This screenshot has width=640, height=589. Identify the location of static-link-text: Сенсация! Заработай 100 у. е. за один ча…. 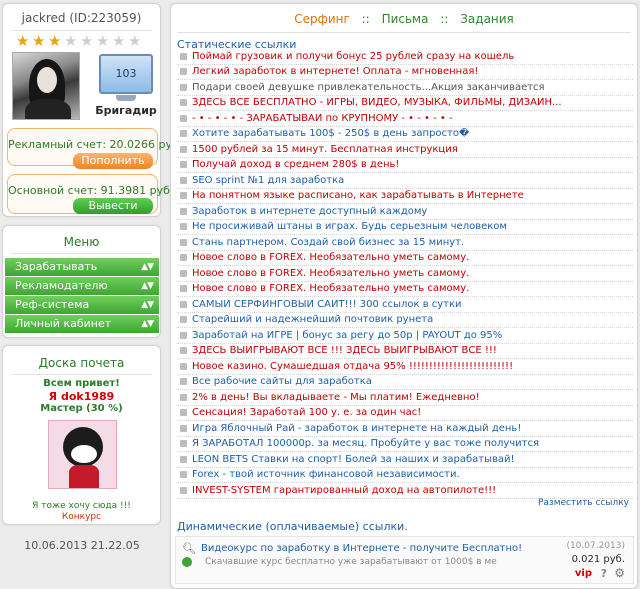
(306, 412).